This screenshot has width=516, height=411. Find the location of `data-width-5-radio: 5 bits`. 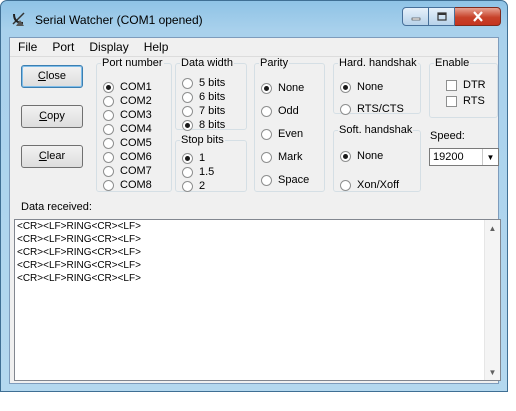

data-width-5-radio: 5 bits is located at coordinates (203, 83).